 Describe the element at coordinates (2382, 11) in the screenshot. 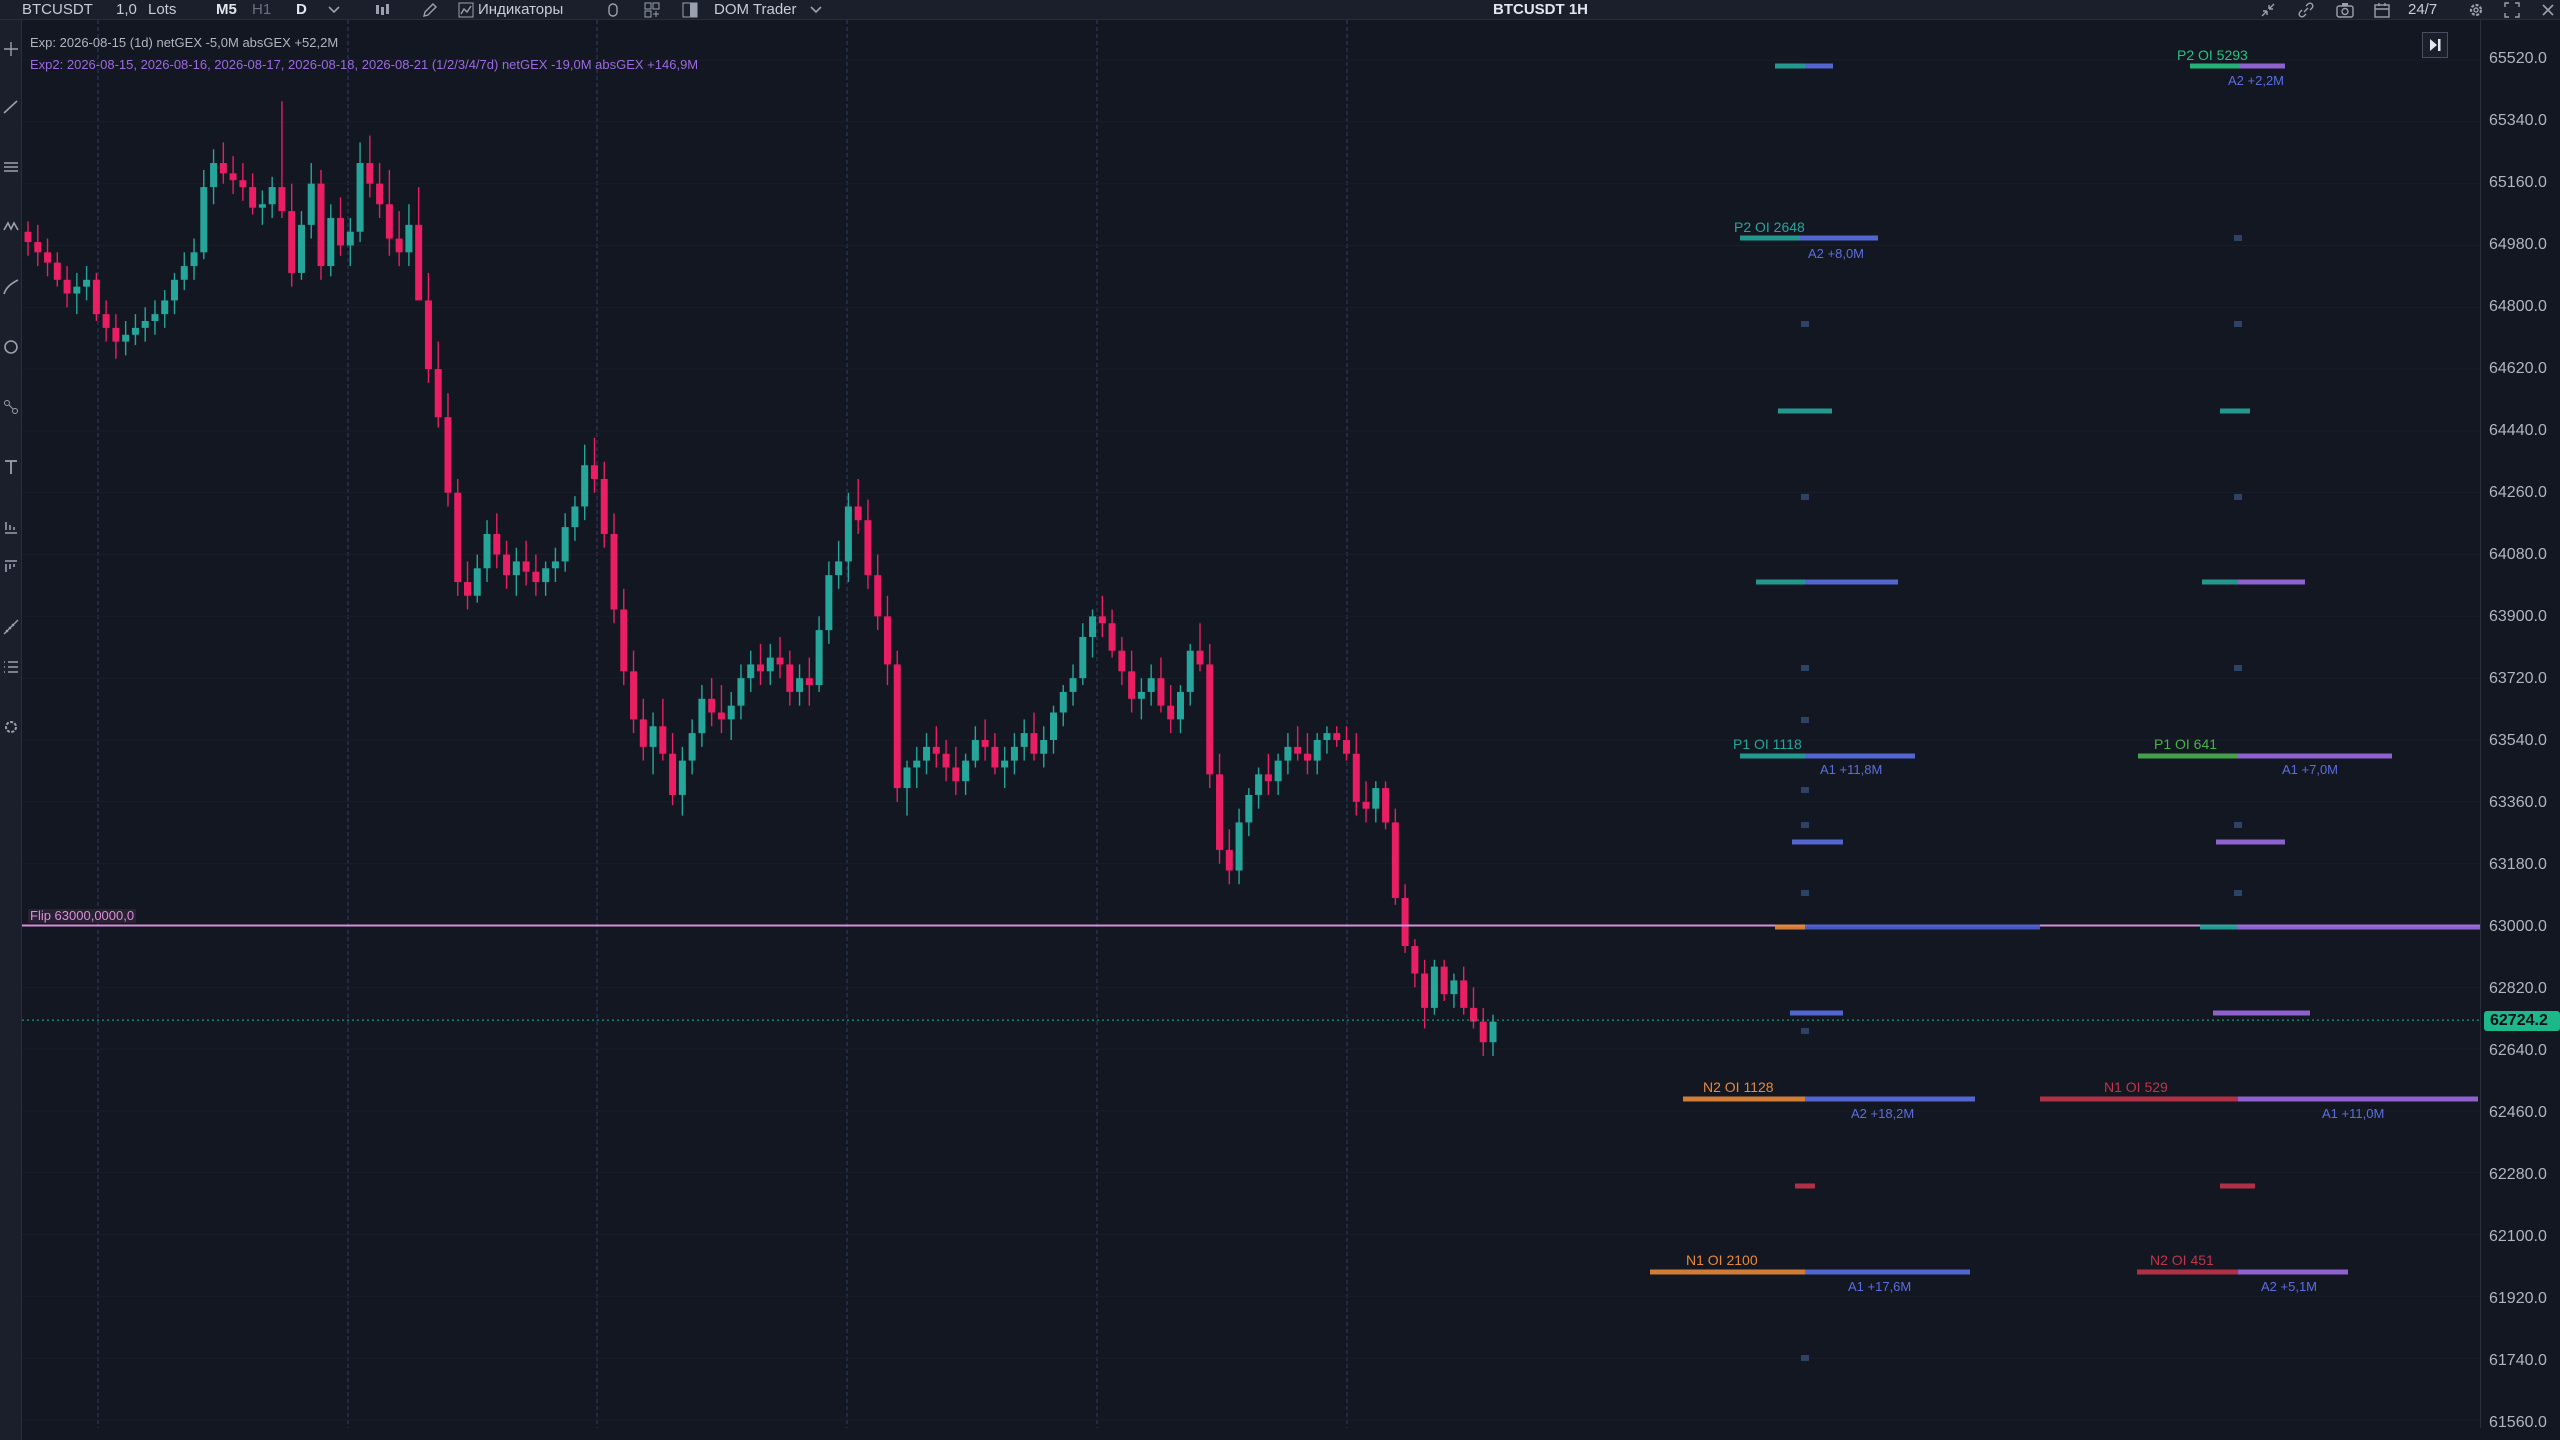

I see `calendar-icon` at that location.